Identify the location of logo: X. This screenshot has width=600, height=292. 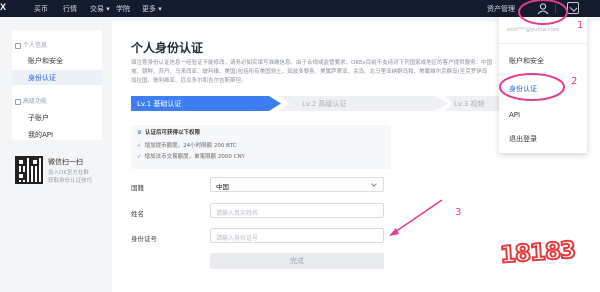
(3, 7).